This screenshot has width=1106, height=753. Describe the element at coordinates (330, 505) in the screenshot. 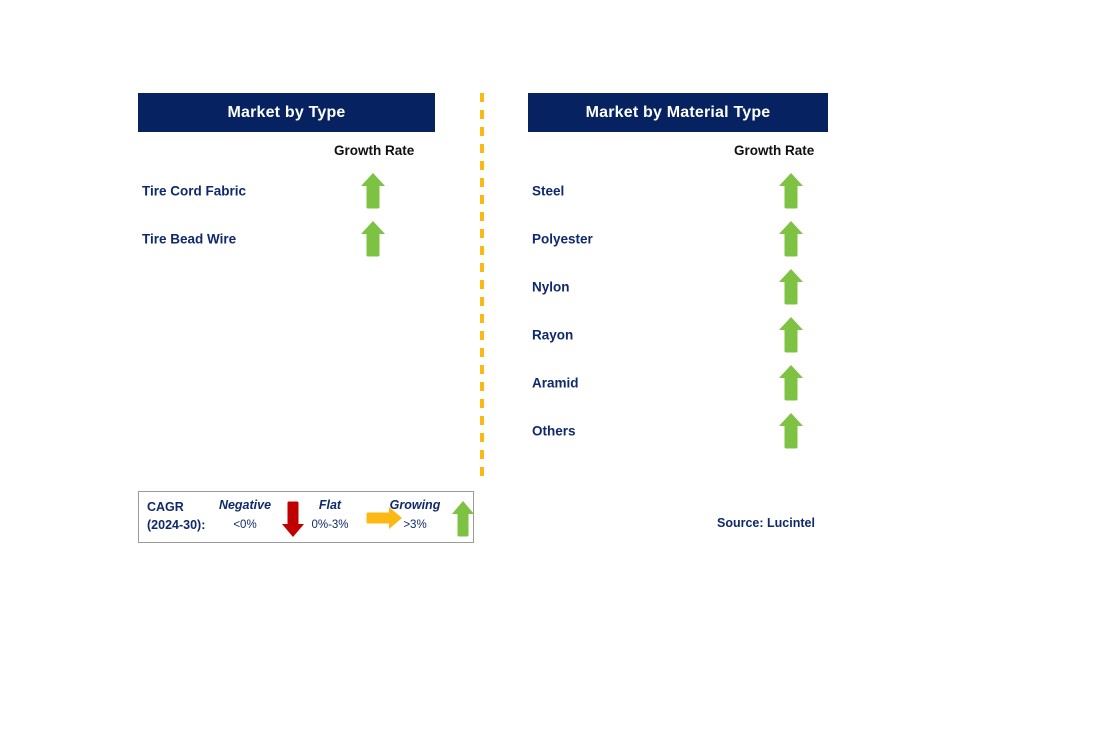

I see `legend-term-flat: Flat` at that location.